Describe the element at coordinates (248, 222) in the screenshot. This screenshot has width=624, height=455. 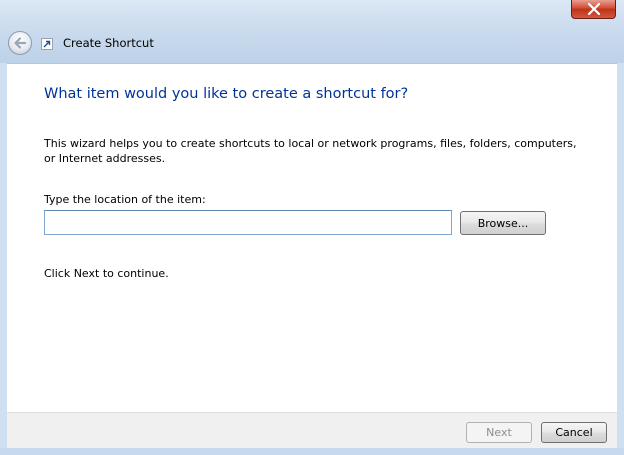
I see `location-input` at that location.